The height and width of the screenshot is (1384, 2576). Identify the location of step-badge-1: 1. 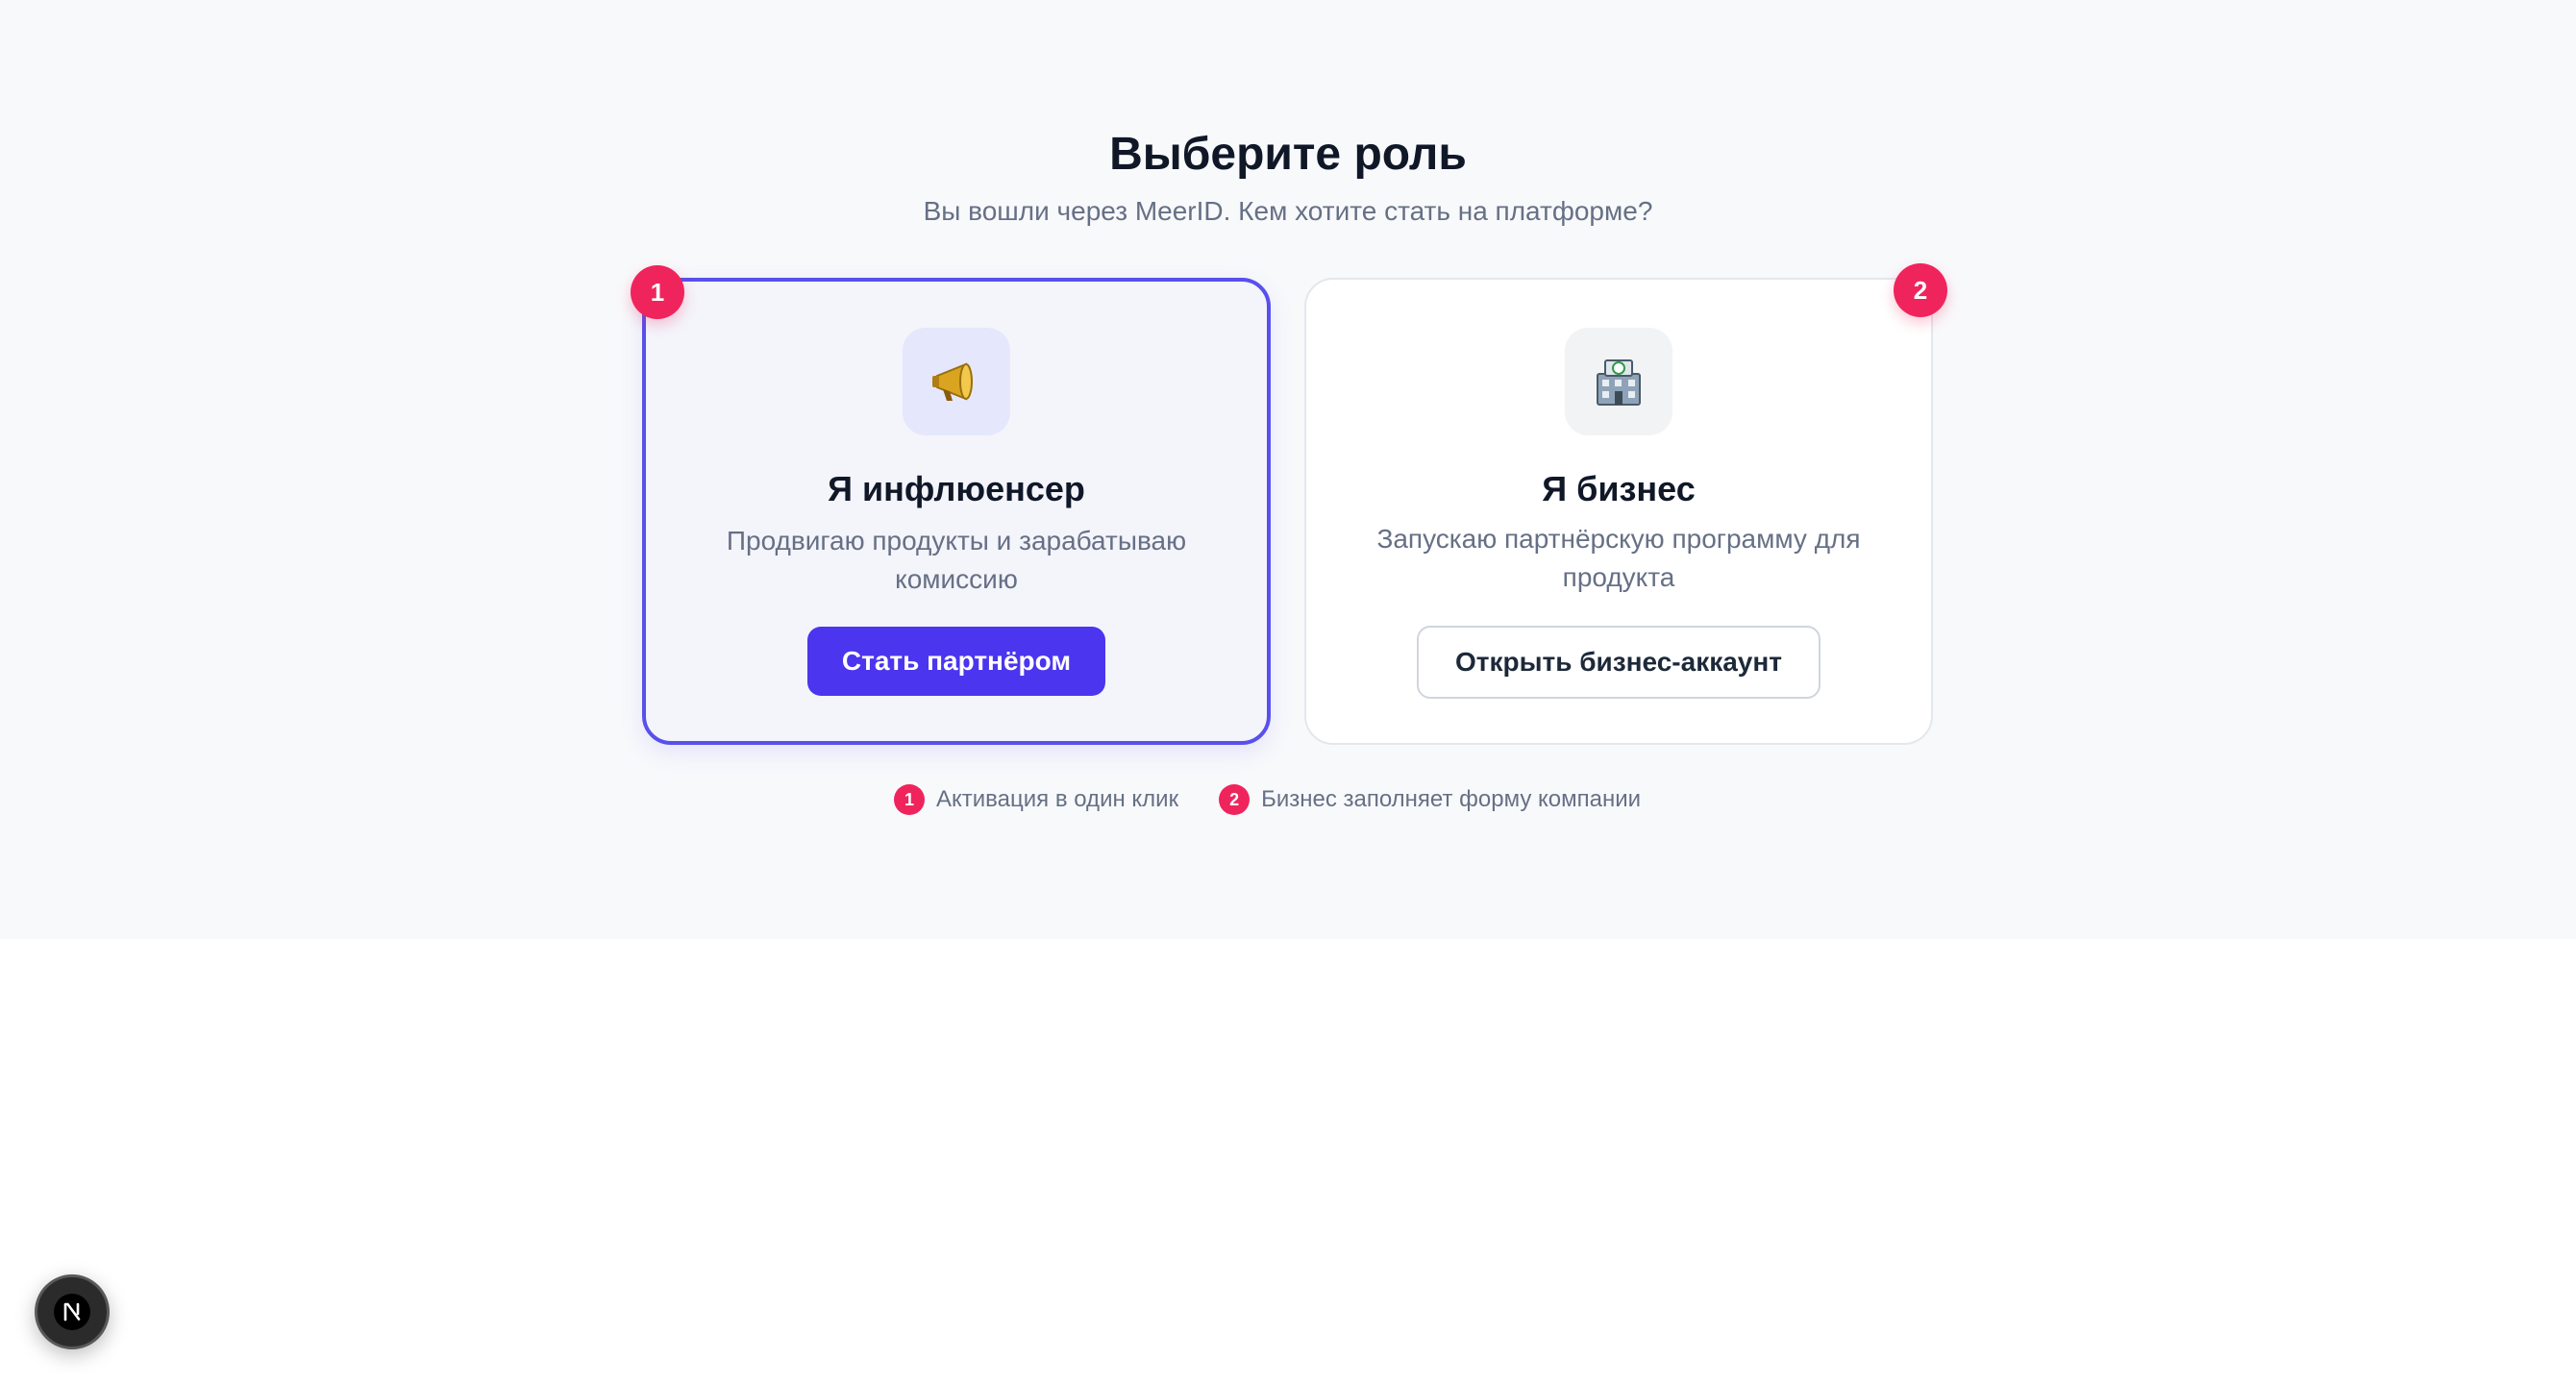
(657, 292).